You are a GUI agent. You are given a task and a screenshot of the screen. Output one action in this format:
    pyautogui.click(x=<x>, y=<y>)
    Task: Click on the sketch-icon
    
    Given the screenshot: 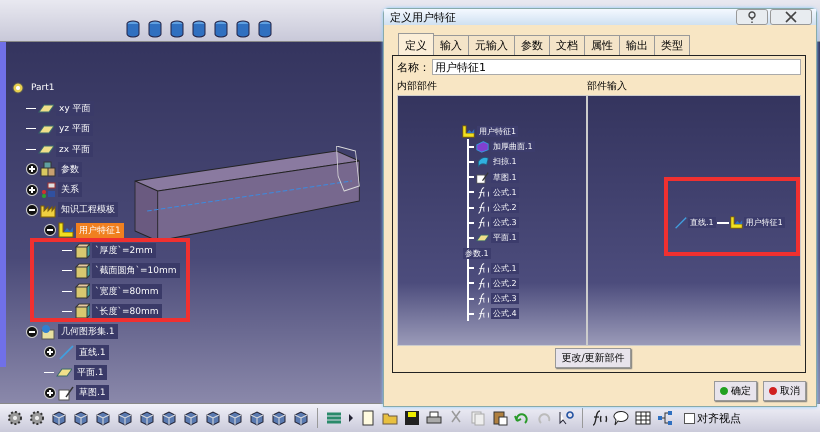 What is the action you would take?
    pyautogui.click(x=66, y=392)
    